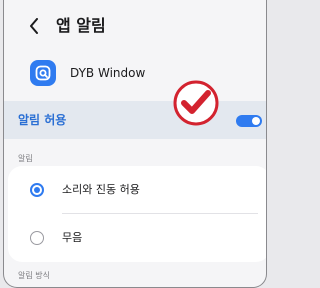 This screenshot has height=288, width=320. I want to click on option-sound-vibration: 소리와 진동 허용, so click(137, 190).